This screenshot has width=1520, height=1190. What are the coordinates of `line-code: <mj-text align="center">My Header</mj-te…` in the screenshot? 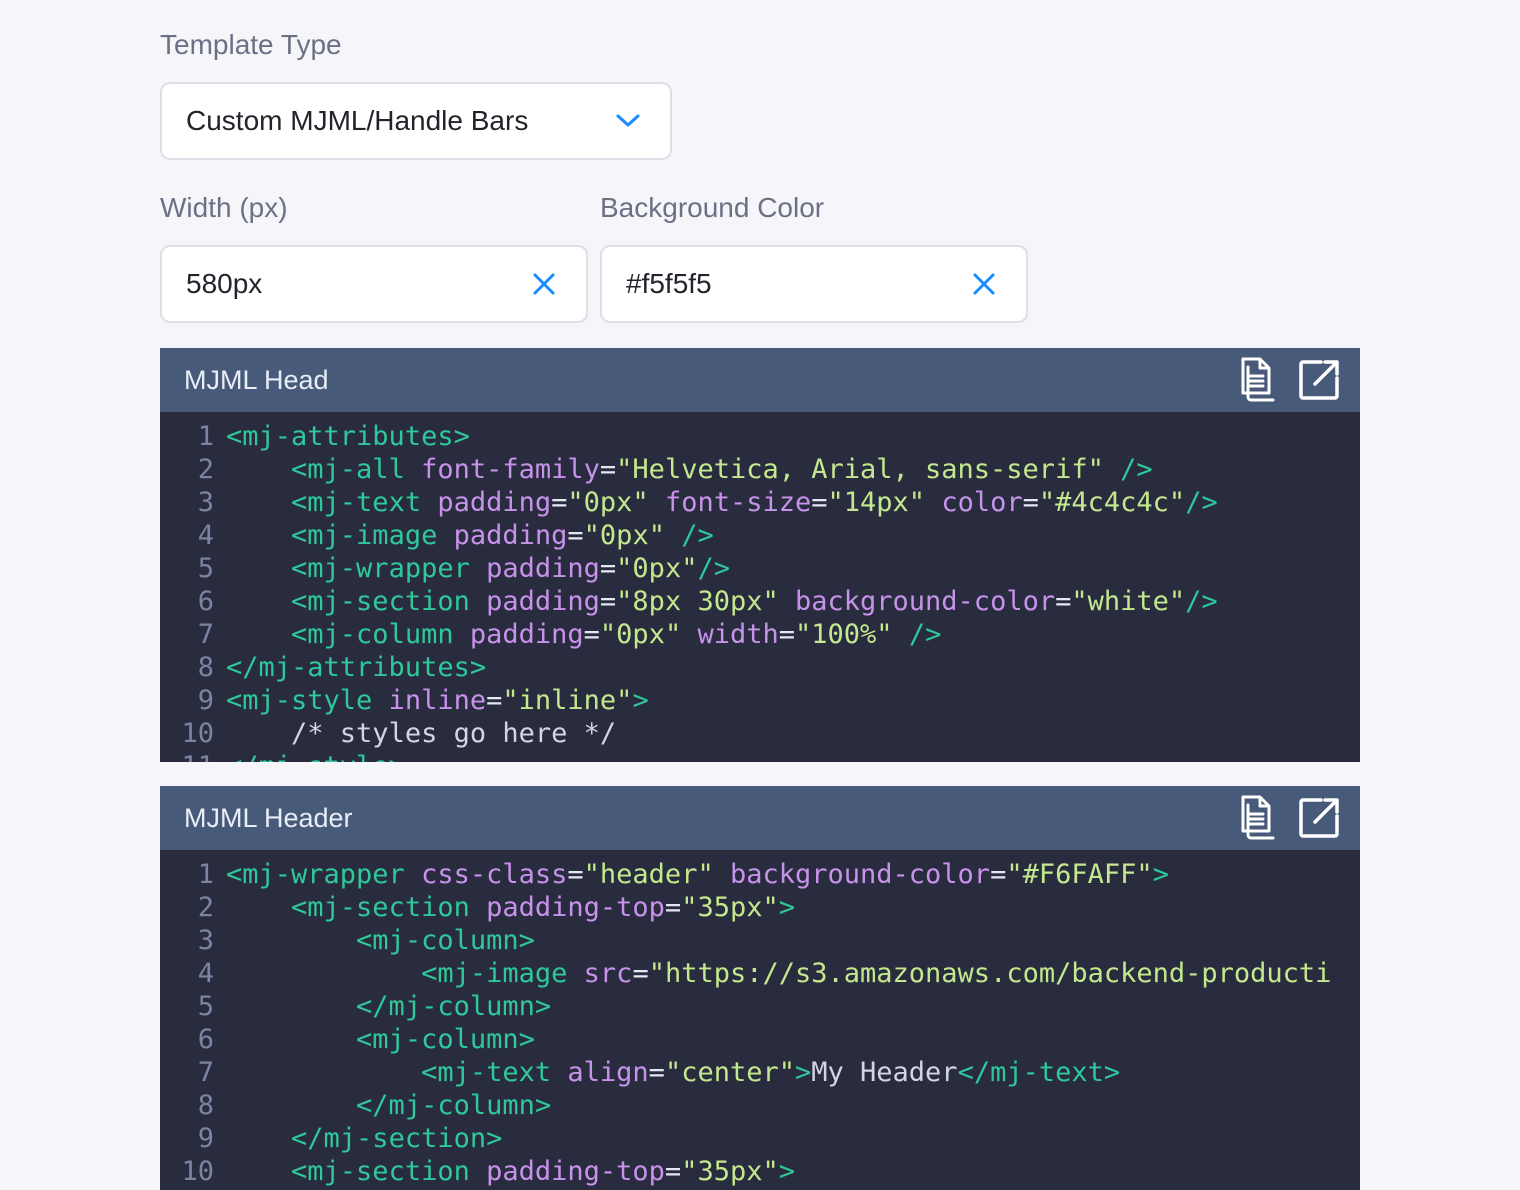 It's located at (667, 1072).